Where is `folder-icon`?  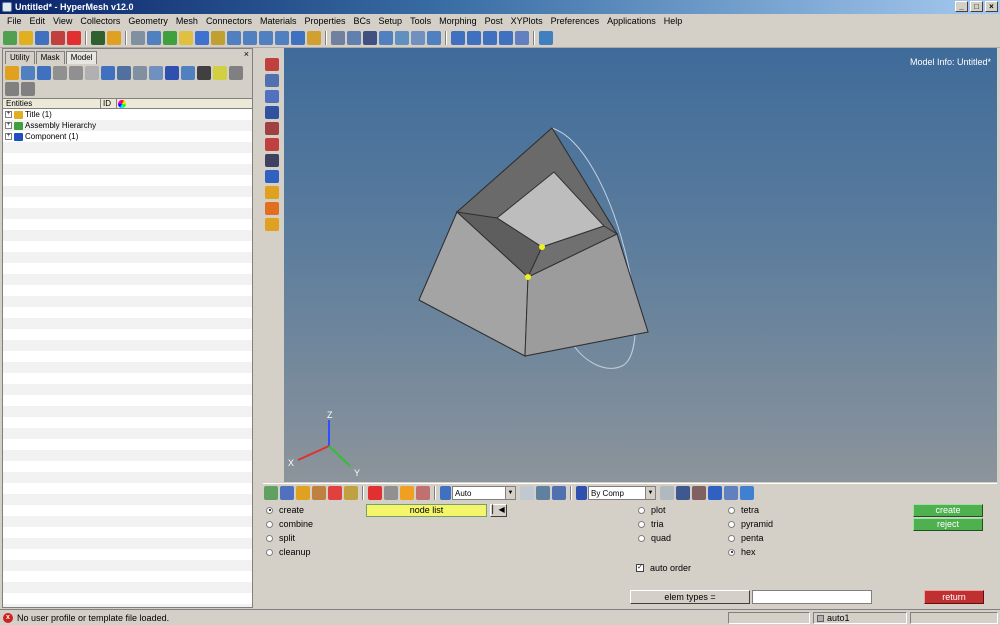 folder-icon is located at coordinates (114, 37).